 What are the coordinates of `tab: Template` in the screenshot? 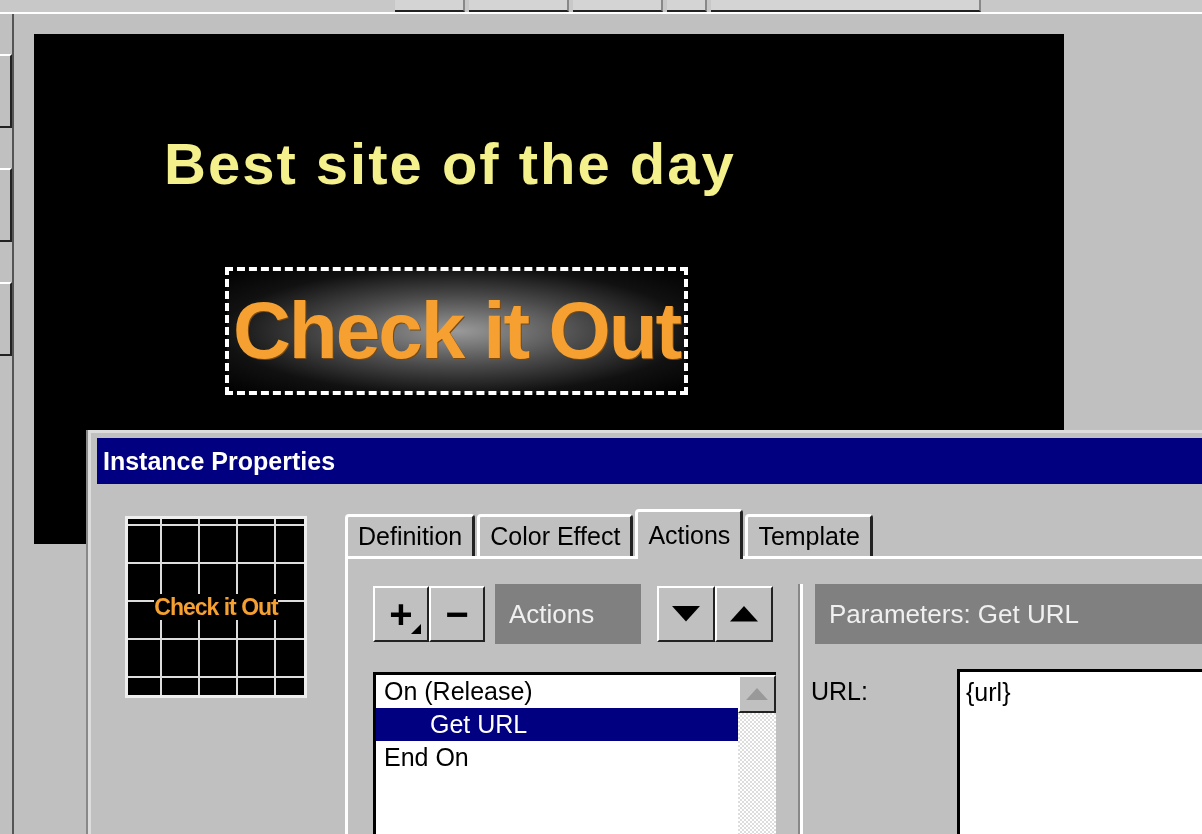 It's located at (809, 535).